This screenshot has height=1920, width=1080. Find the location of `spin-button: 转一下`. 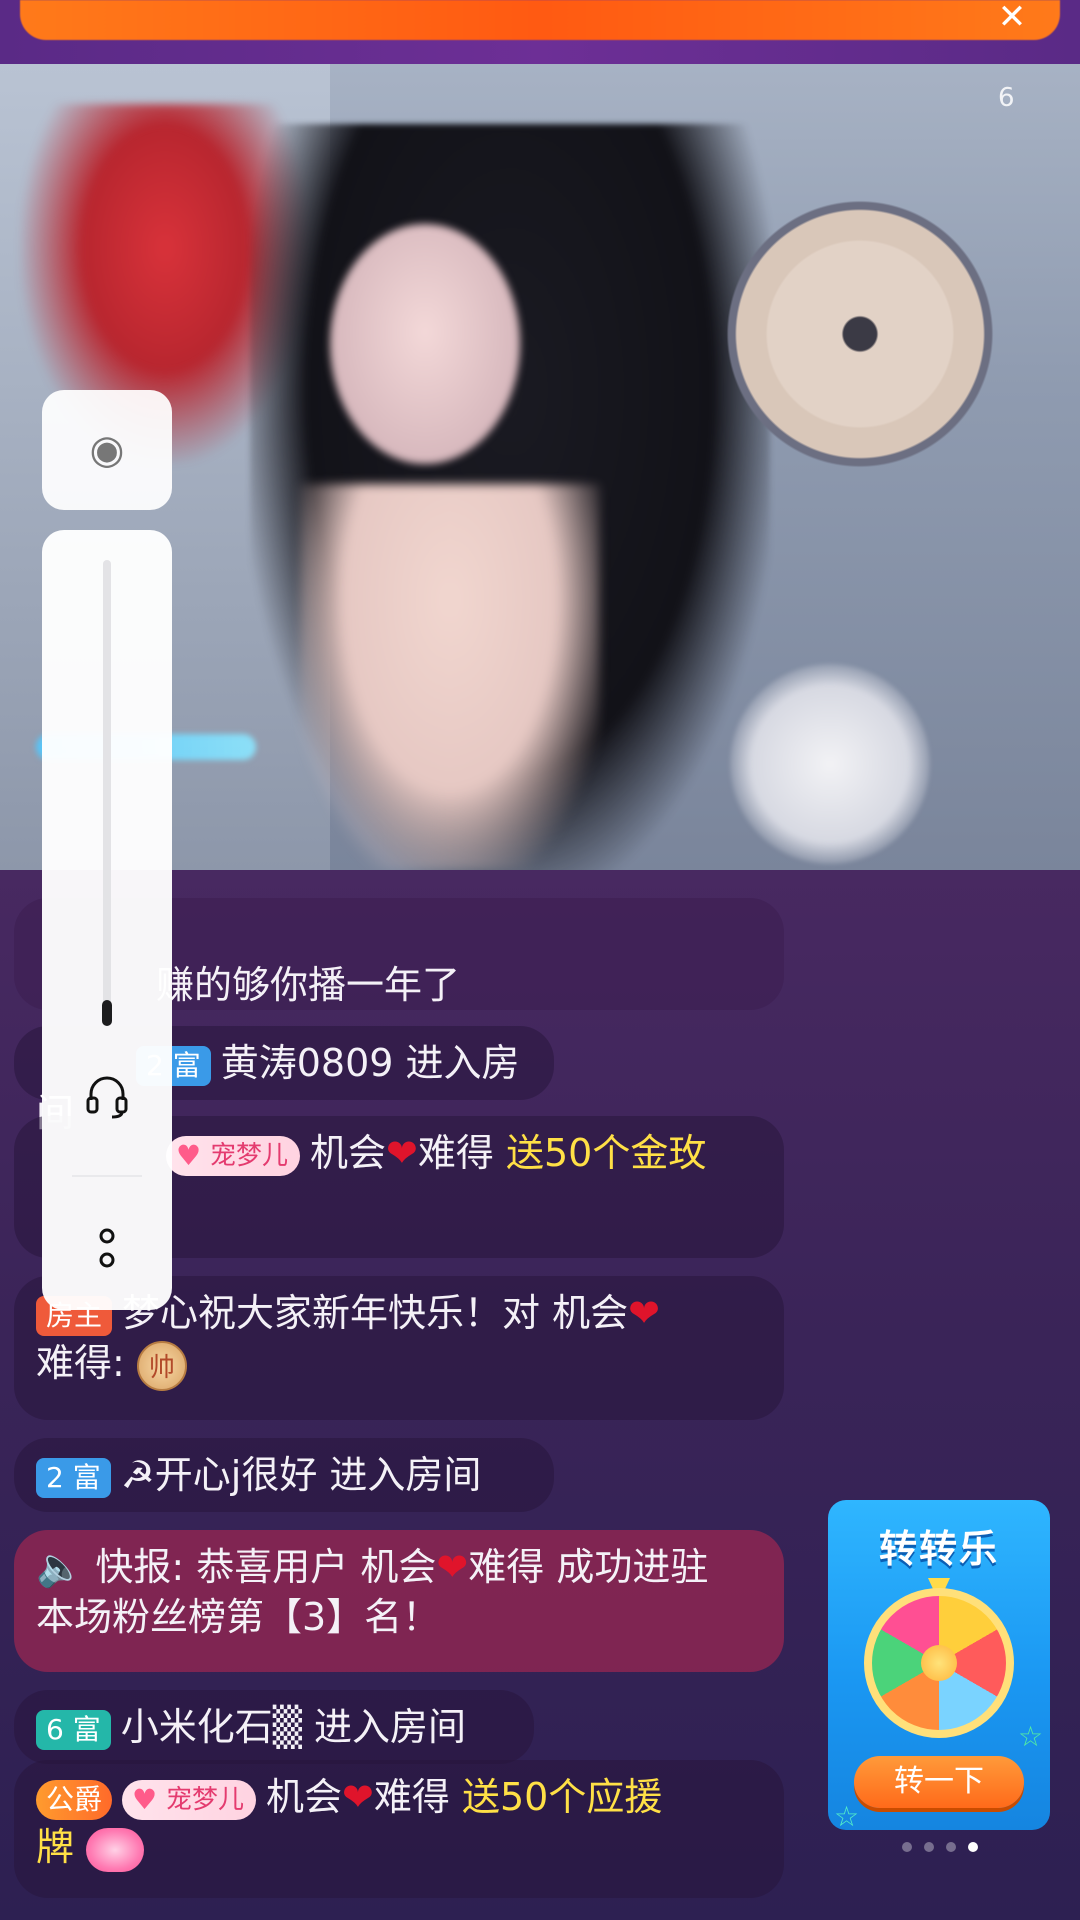

spin-button: 转一下 is located at coordinates (939, 1782).